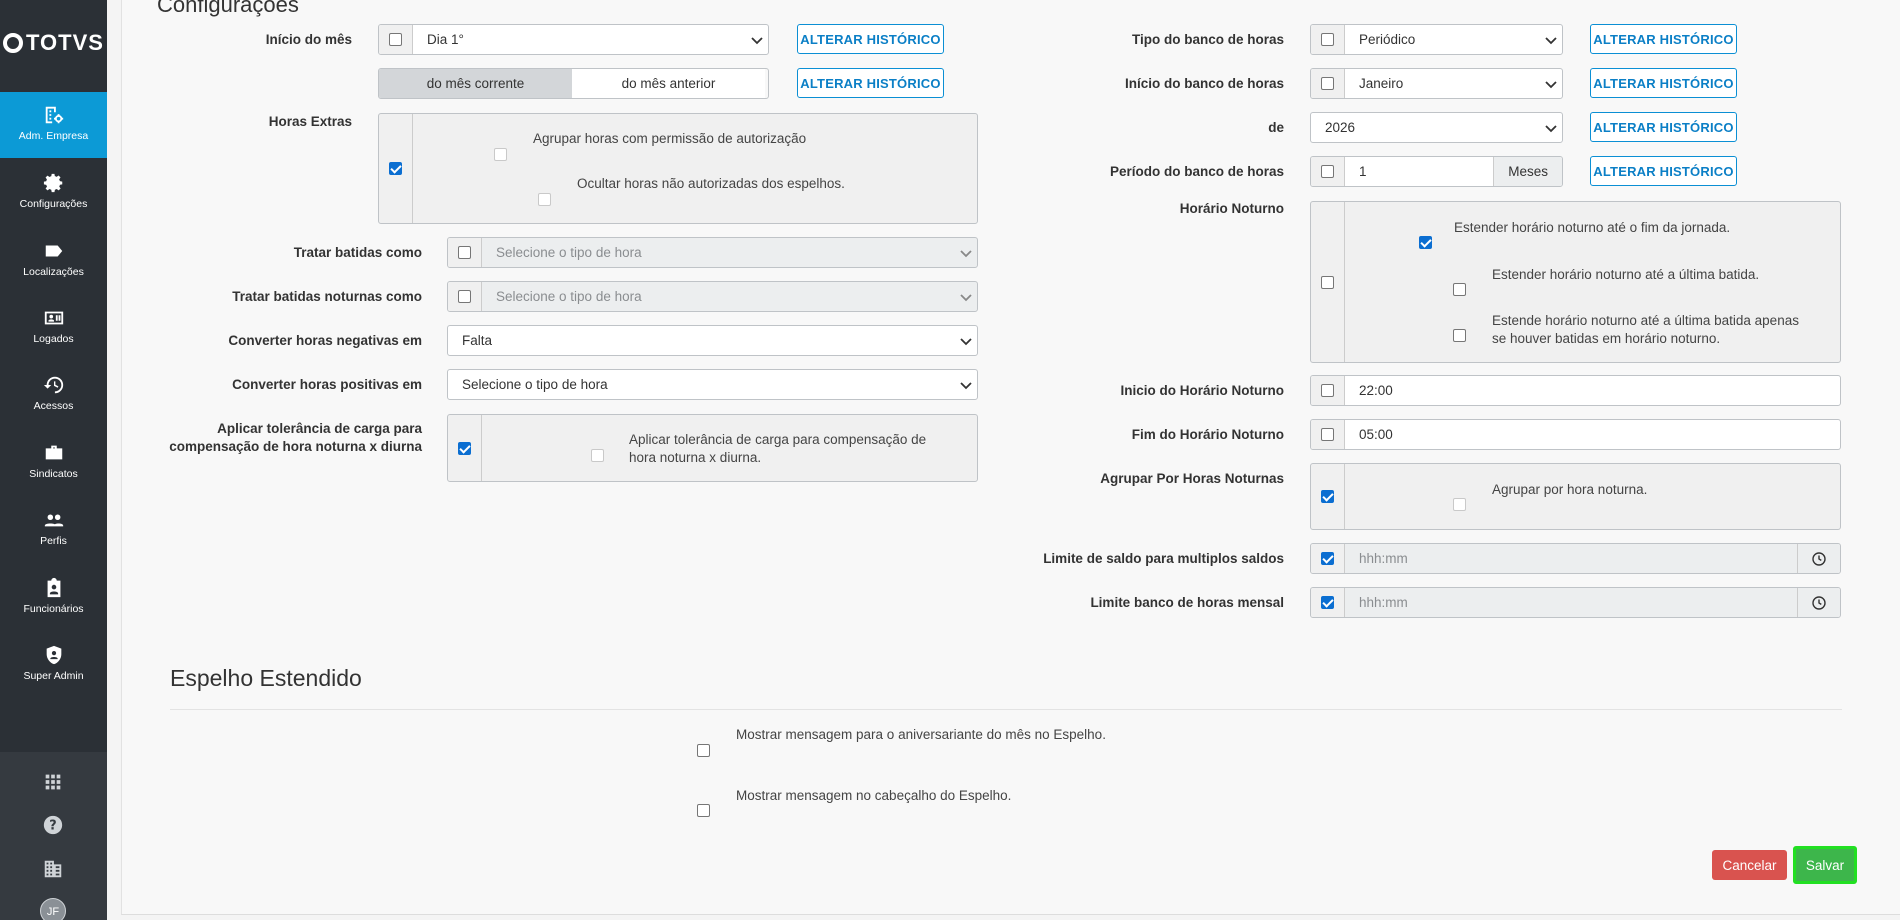  What do you see at coordinates (1825, 865) in the screenshot?
I see `save-button: Salvar` at bounding box center [1825, 865].